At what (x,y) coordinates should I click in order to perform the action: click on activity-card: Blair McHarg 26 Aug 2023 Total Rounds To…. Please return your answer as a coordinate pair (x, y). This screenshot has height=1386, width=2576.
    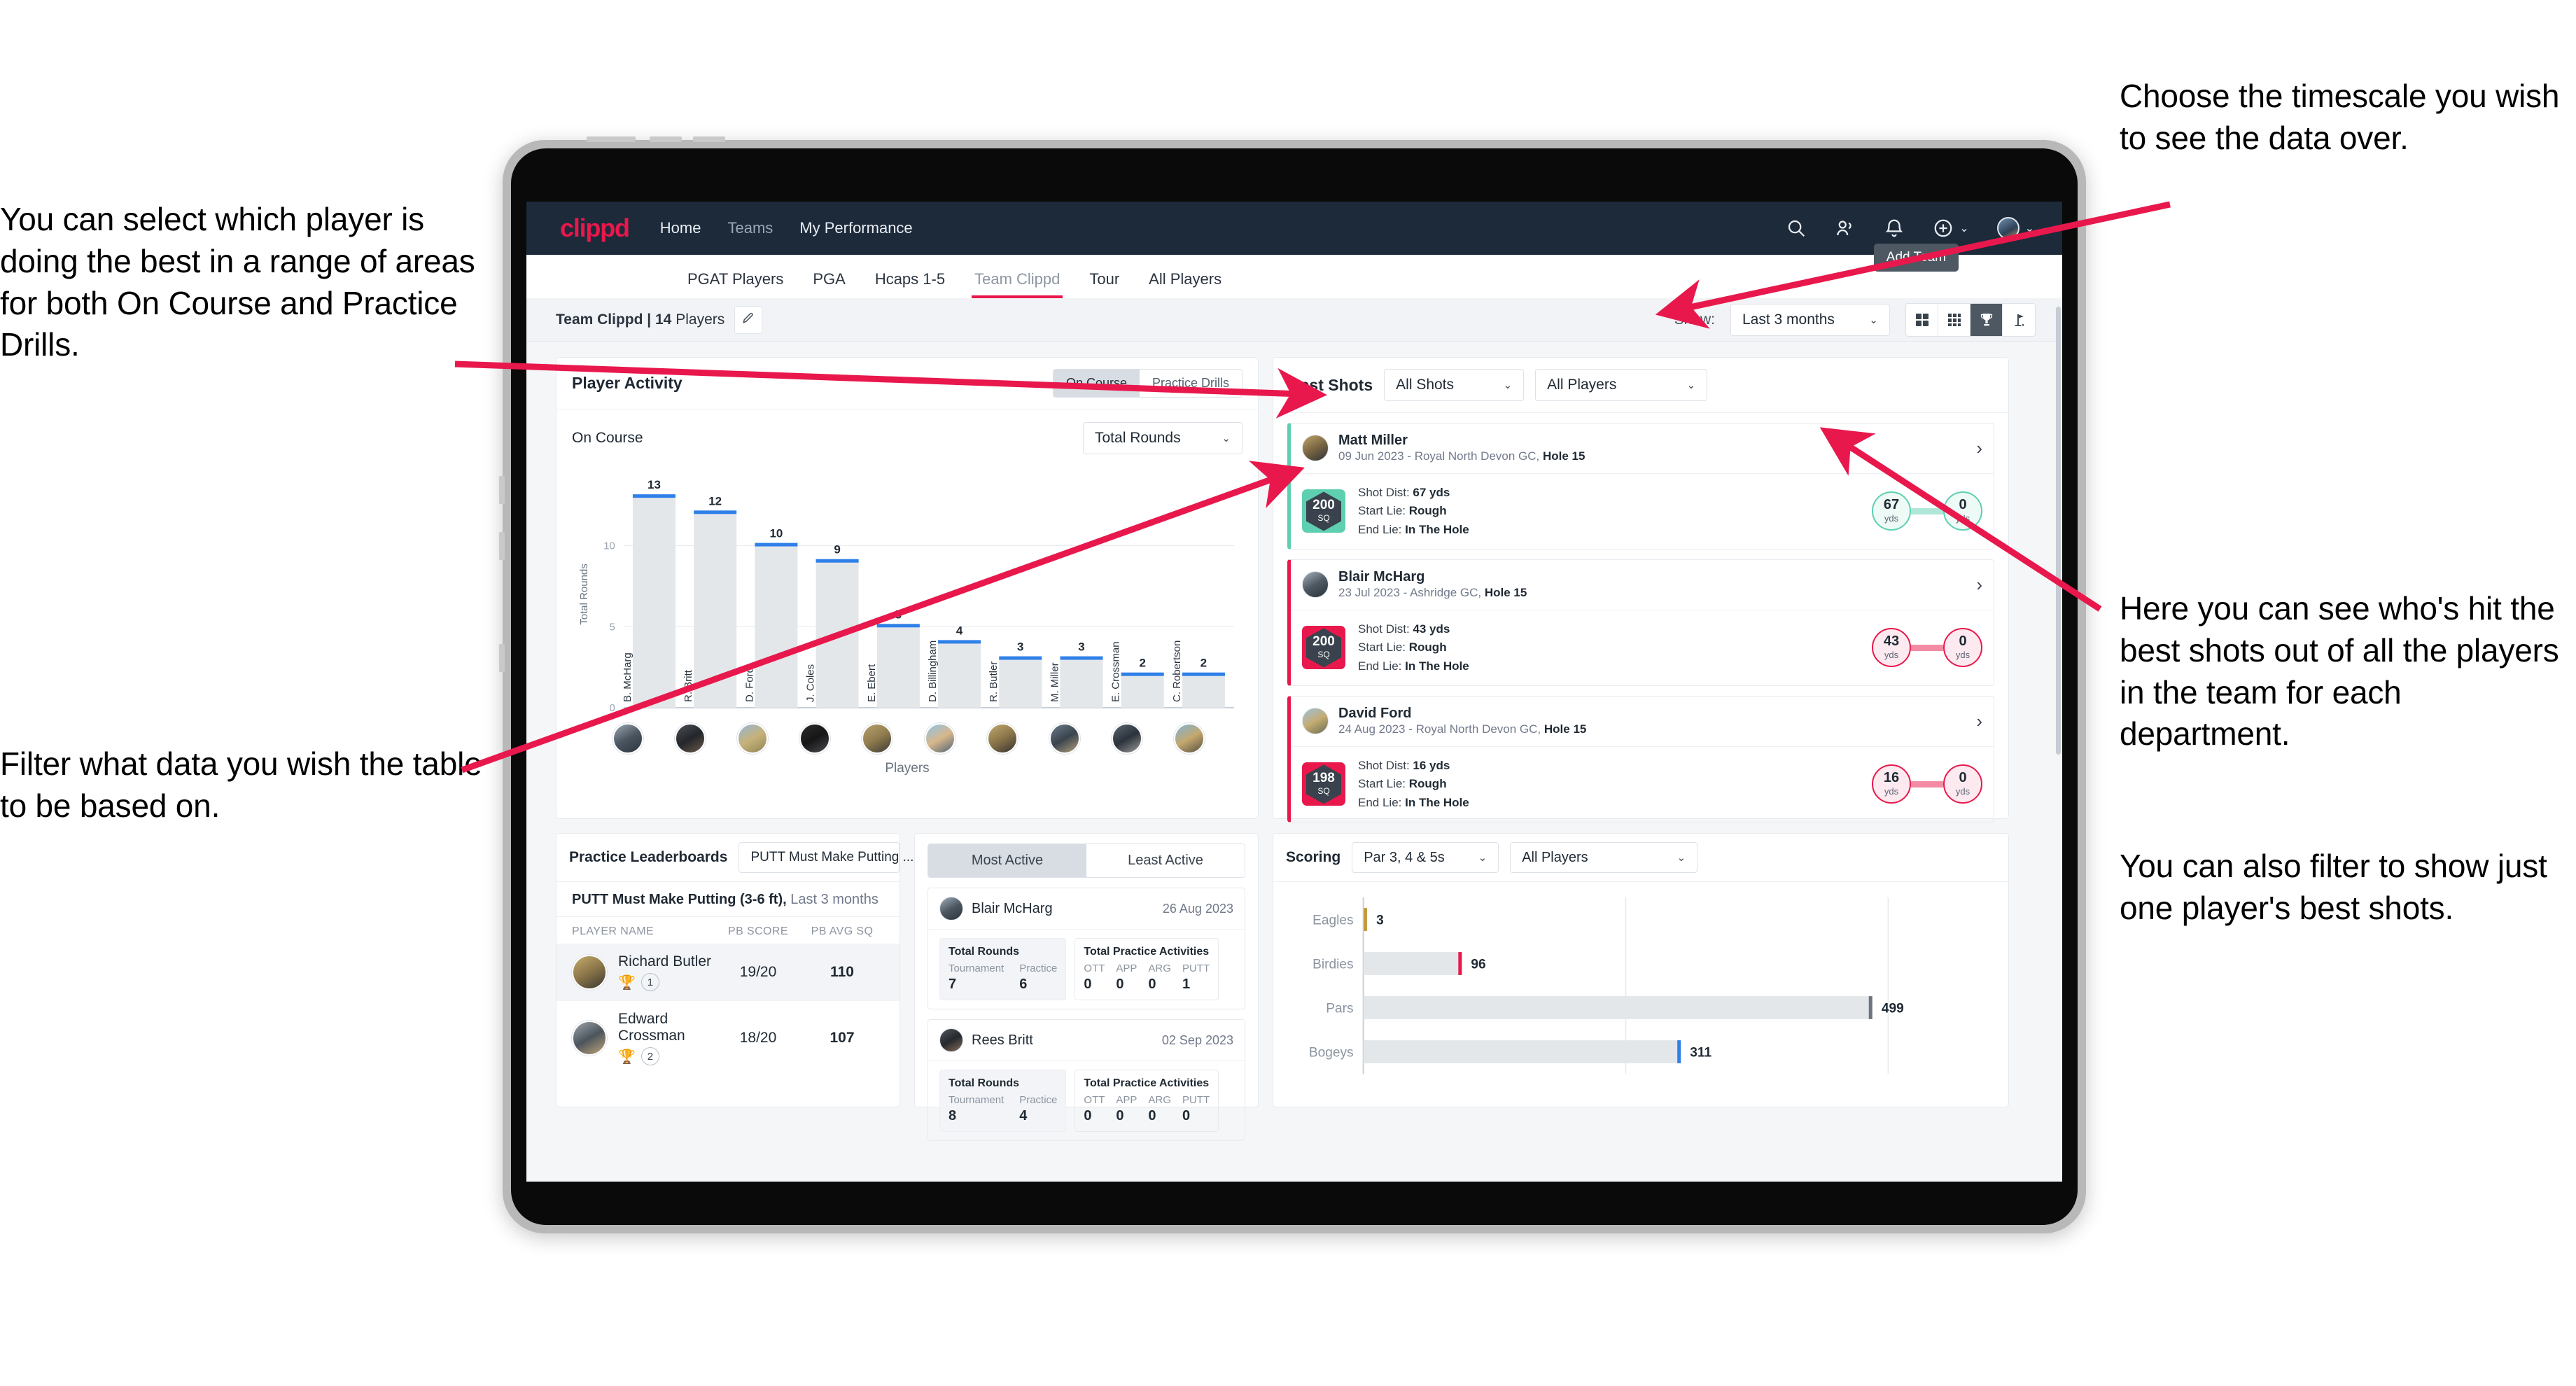
    Looking at the image, I should click on (1086, 948).